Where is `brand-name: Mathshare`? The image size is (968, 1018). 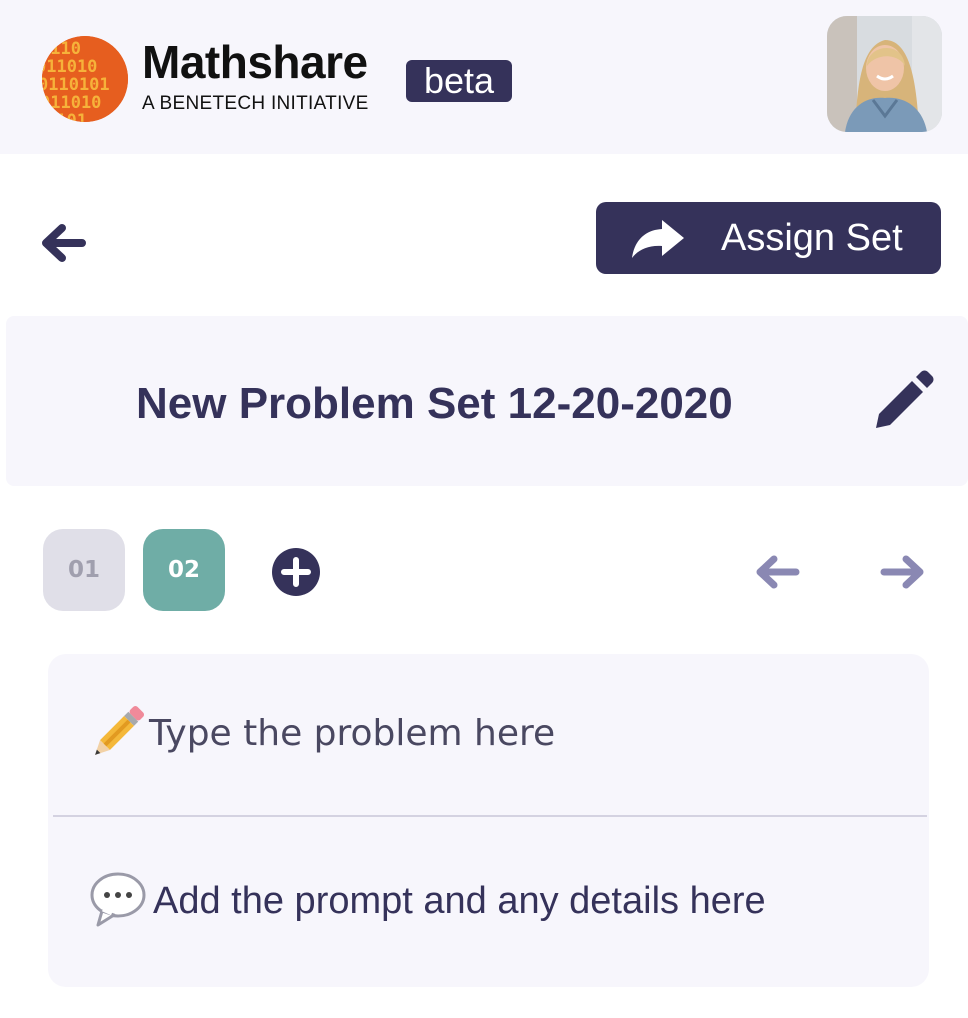 brand-name: Mathshare is located at coordinates (255, 62).